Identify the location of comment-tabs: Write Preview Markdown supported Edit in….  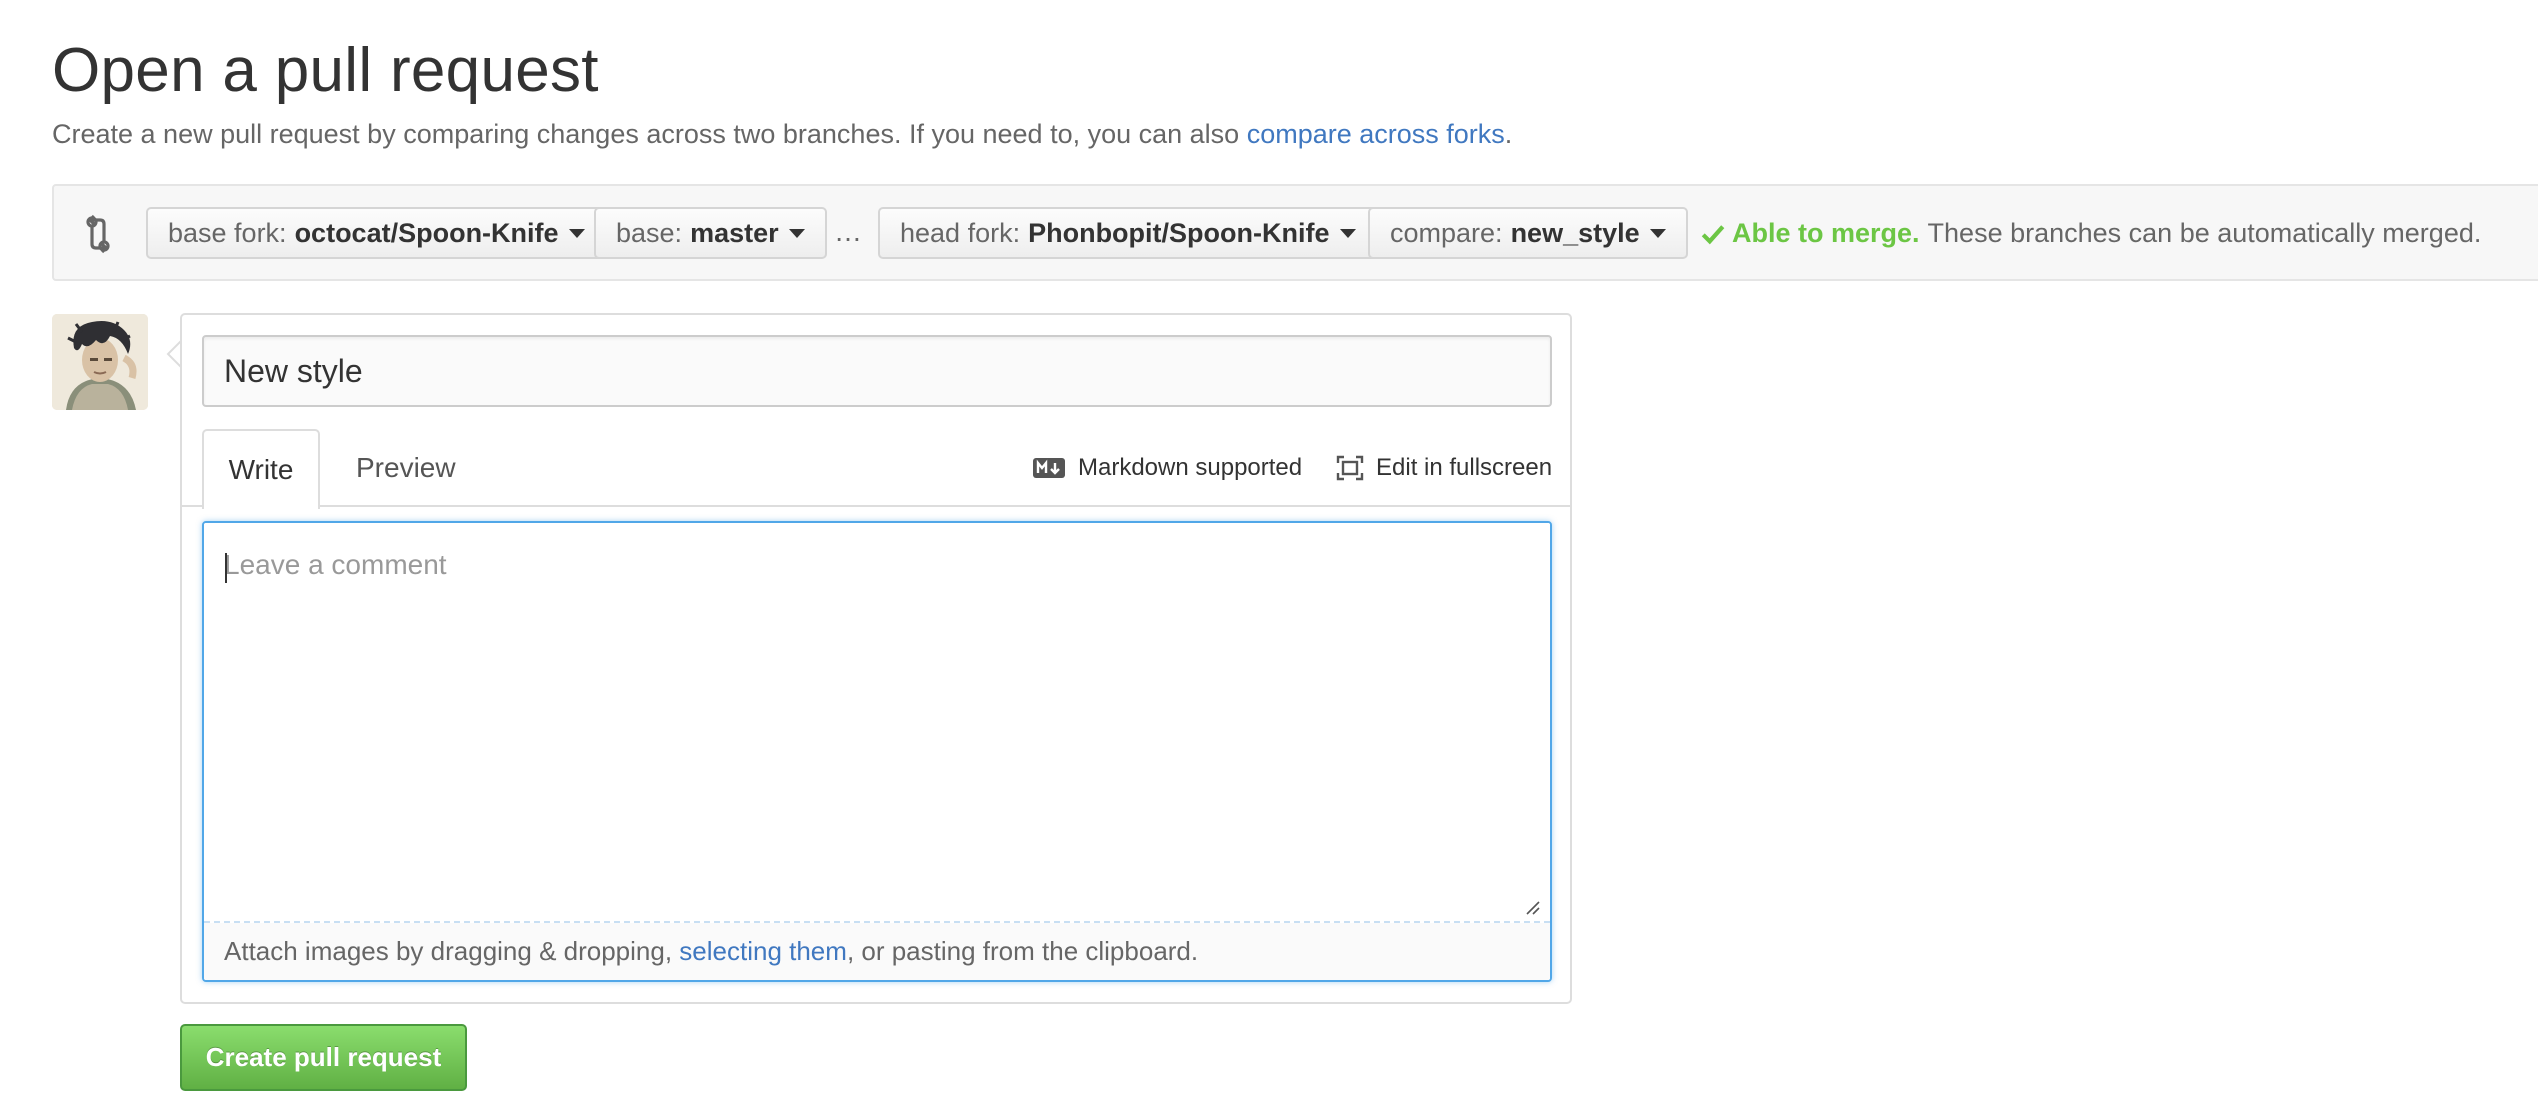
(876, 469).